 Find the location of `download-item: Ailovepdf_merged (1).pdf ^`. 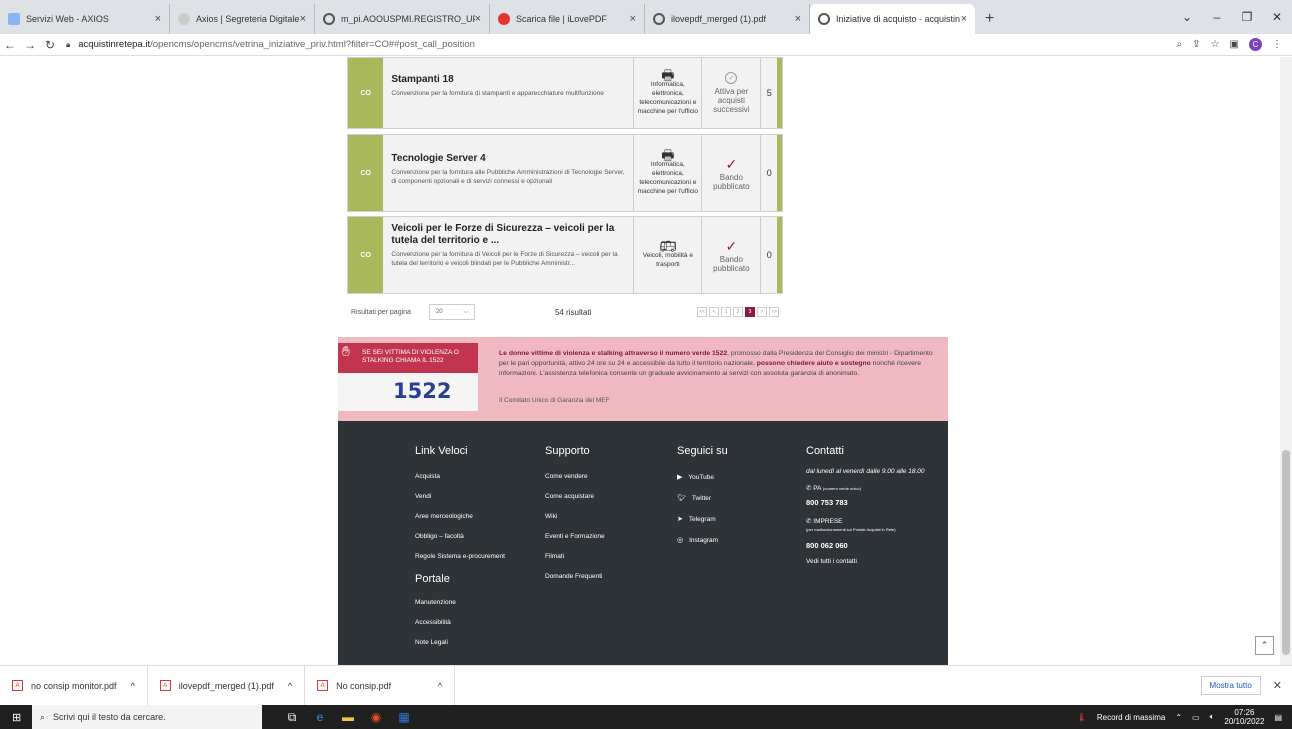

download-item: Ailovepdf_merged (1).pdf ^ is located at coordinates (227, 685).